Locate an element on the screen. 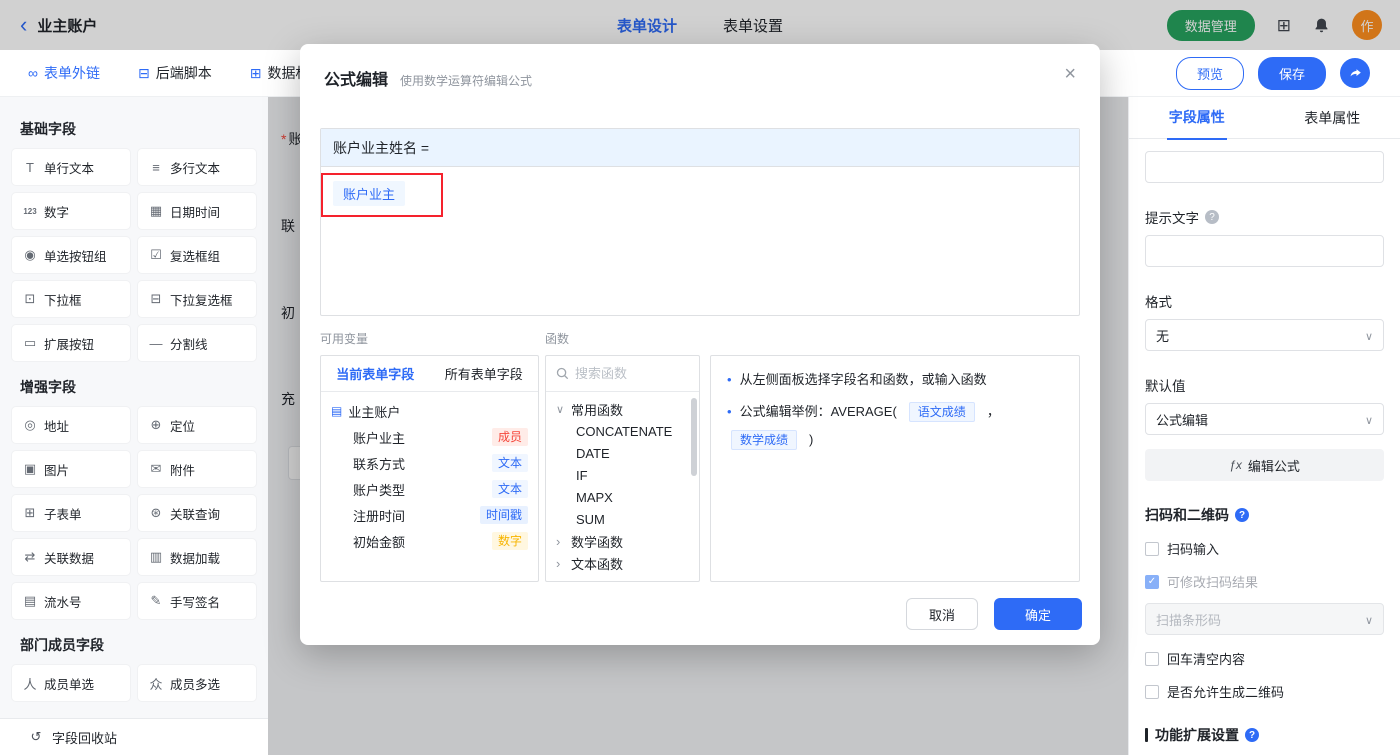 The width and height of the screenshot is (1400, 755). tab-field-properties: 字段属性 is located at coordinates (1197, 118).